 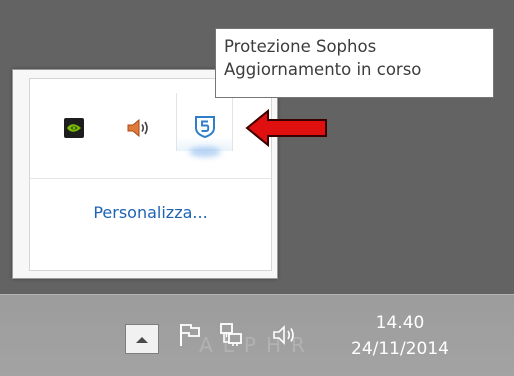 I want to click on chevron-up-icon, so click(x=142, y=339).